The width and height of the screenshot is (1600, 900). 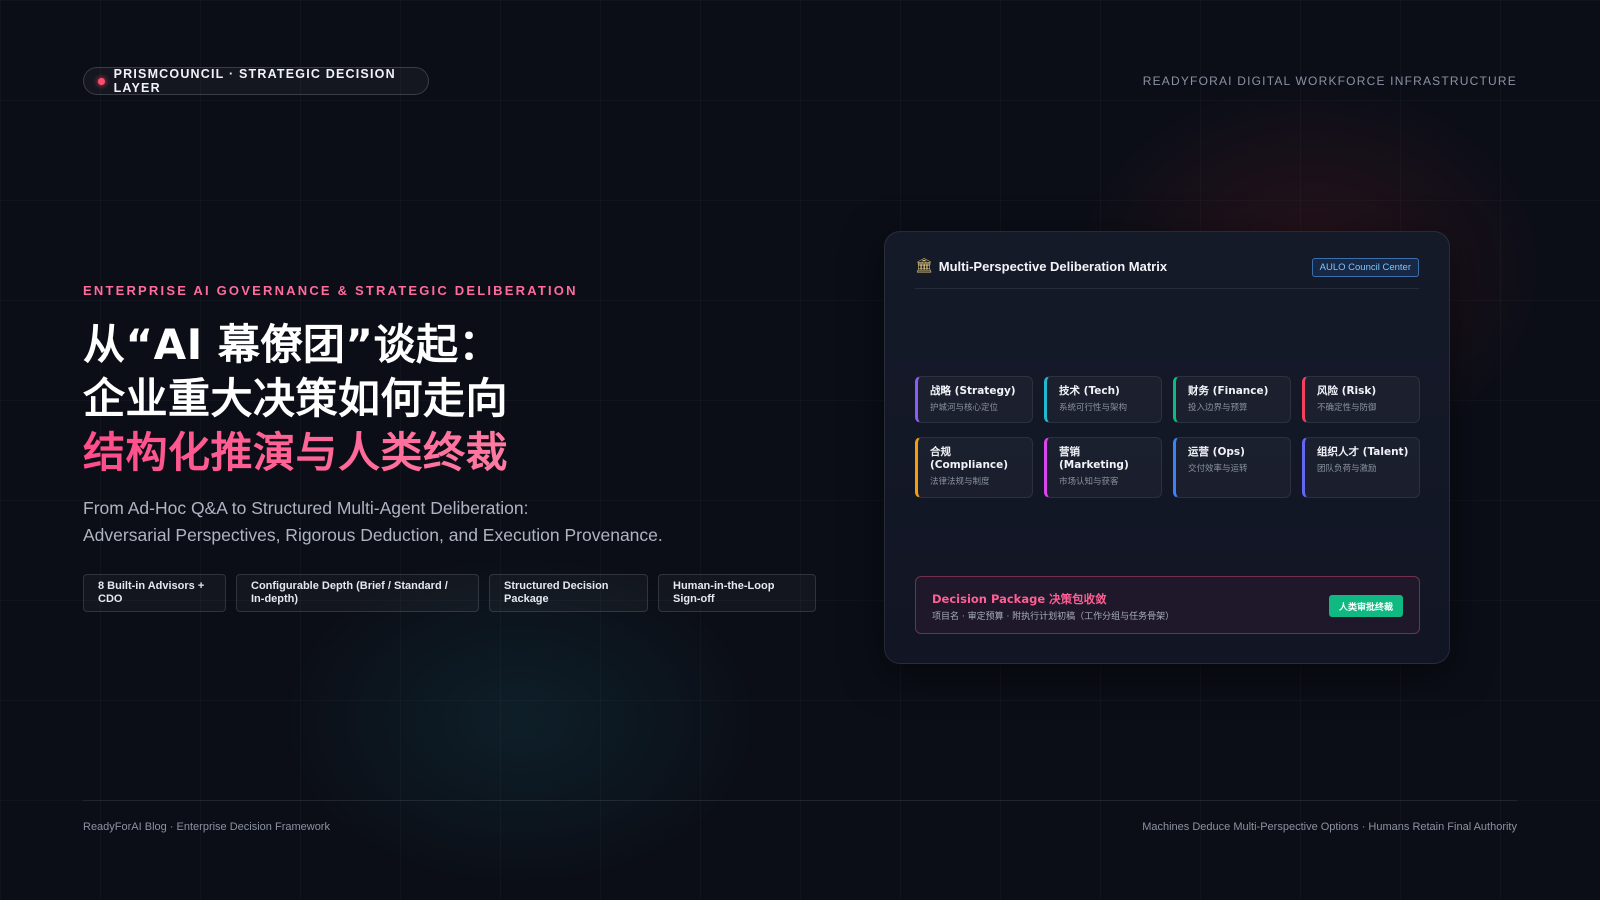 What do you see at coordinates (1232, 399) in the screenshot?
I see `advisor-card-finance: 财务 (Finance) 投入边界与预算` at bounding box center [1232, 399].